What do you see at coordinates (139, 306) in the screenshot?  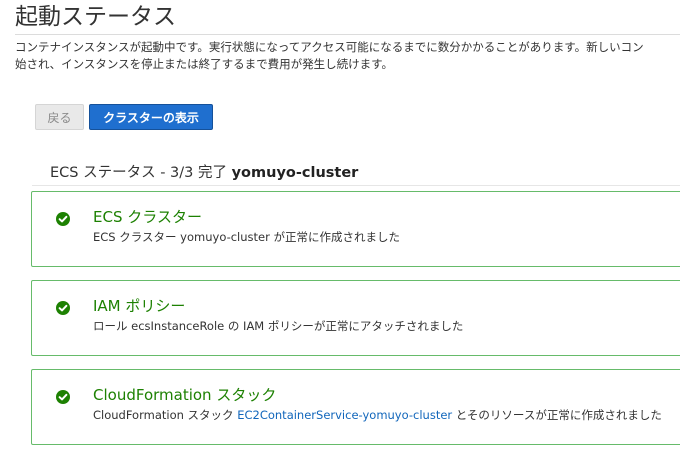 I see `card-title: IAM ポリシー` at bounding box center [139, 306].